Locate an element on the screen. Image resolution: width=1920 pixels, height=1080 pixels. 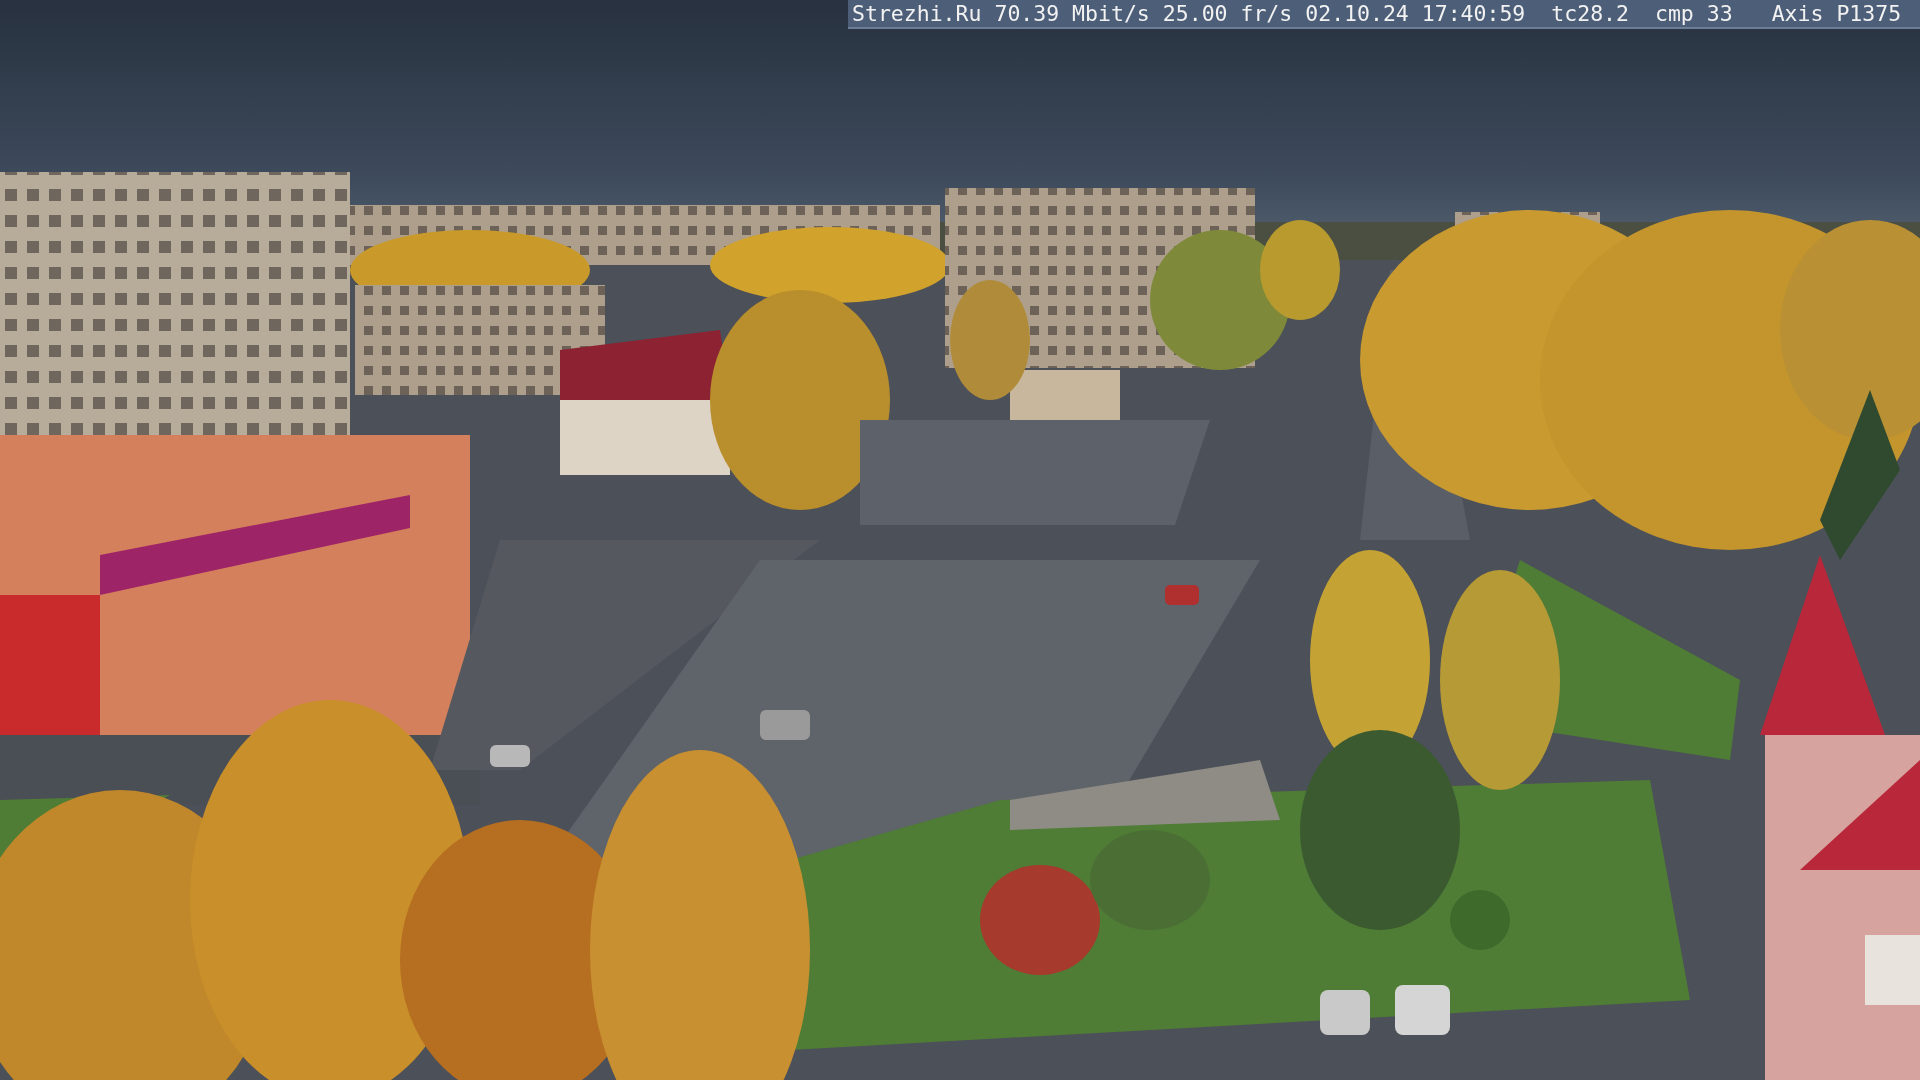
compression-text: cmp 33 is located at coordinates (1694, 13).